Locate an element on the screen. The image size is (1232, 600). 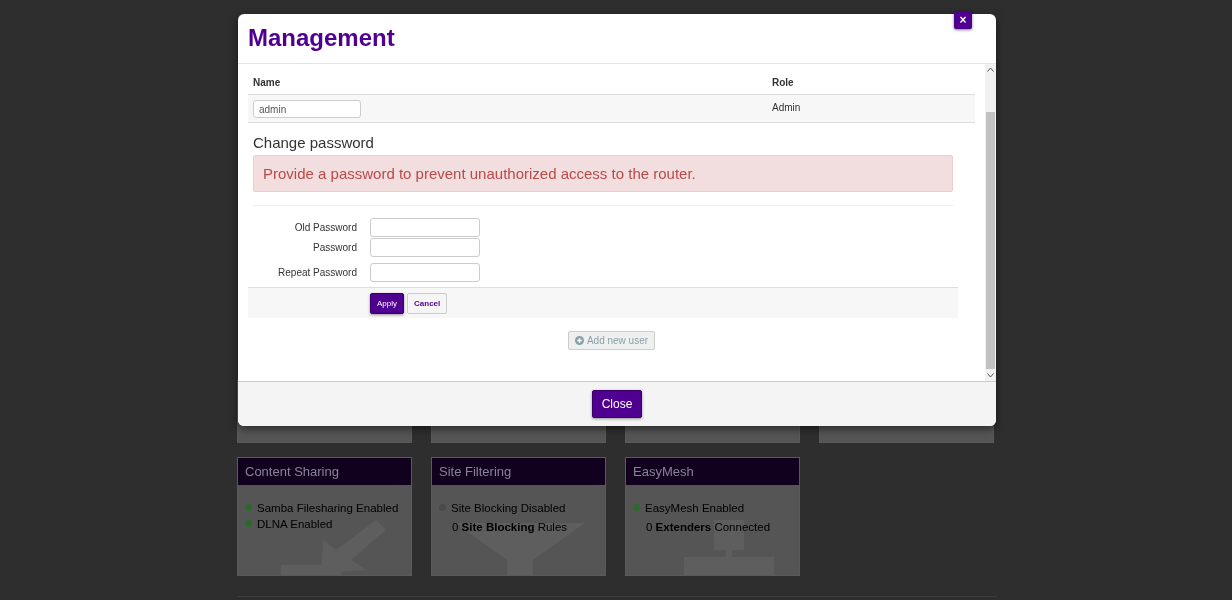
status-text: Site Blocking Disabled is located at coordinates (508, 507).